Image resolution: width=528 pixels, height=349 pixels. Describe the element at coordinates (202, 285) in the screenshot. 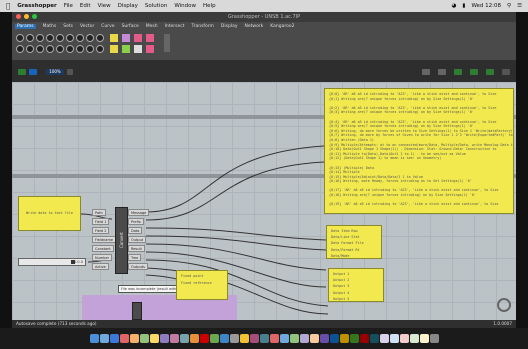

I see `purple-panel: Fixed point Fixed reference` at that location.